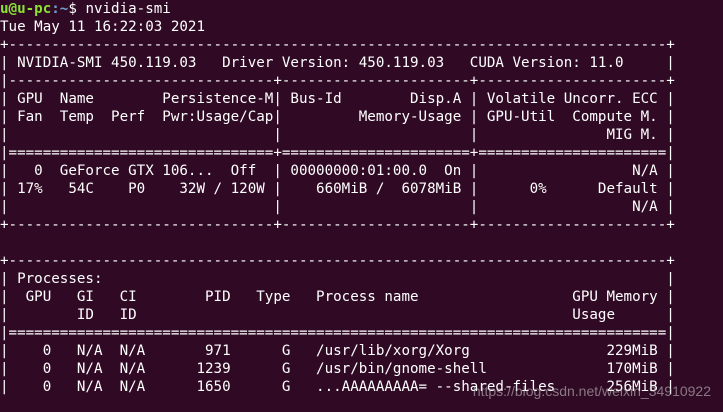 The image size is (723, 412). What do you see at coordinates (77, 9) in the screenshot?
I see `prompt-dollar: $` at bounding box center [77, 9].